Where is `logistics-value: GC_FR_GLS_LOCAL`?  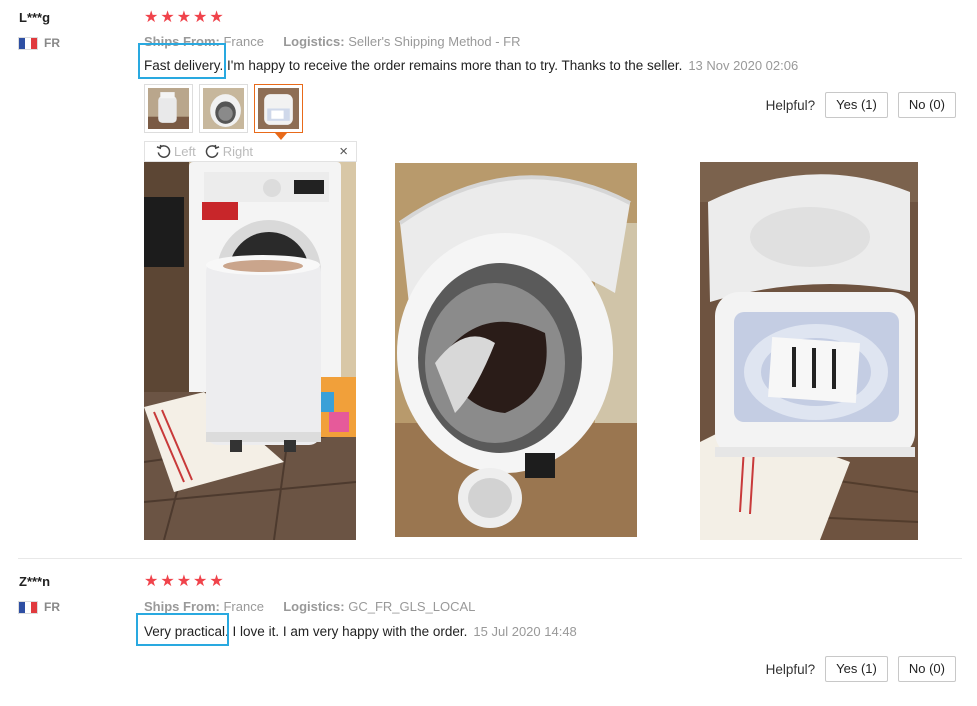 logistics-value: GC_FR_GLS_LOCAL is located at coordinates (412, 606).